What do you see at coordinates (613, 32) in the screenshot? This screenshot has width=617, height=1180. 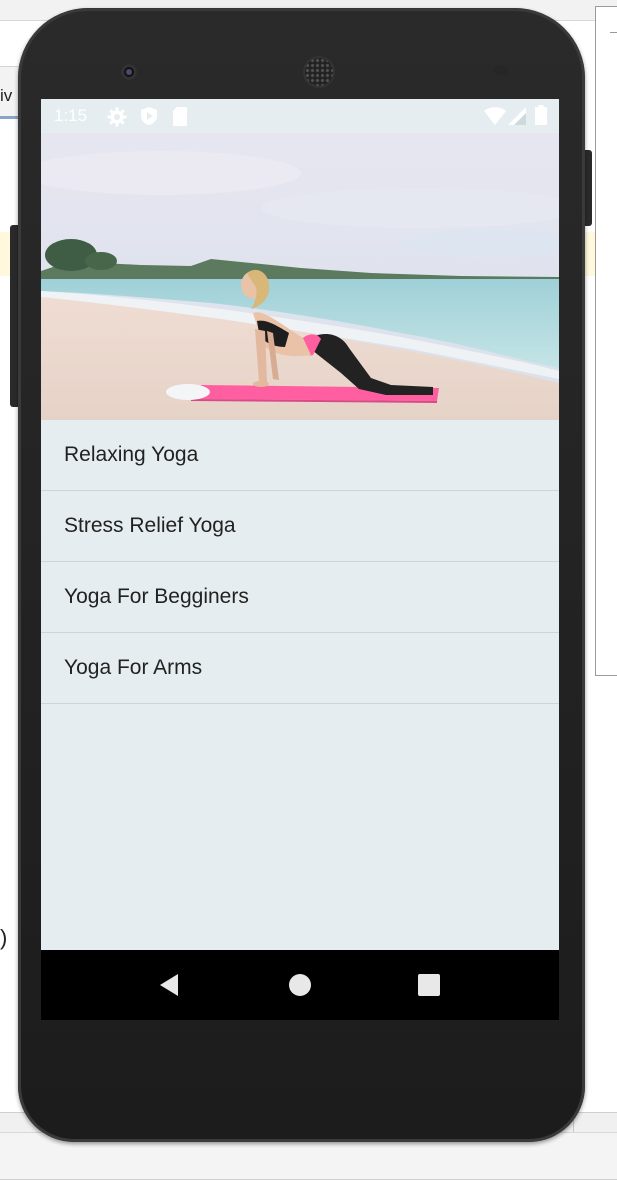 I see `ide-panel-dash` at bounding box center [613, 32].